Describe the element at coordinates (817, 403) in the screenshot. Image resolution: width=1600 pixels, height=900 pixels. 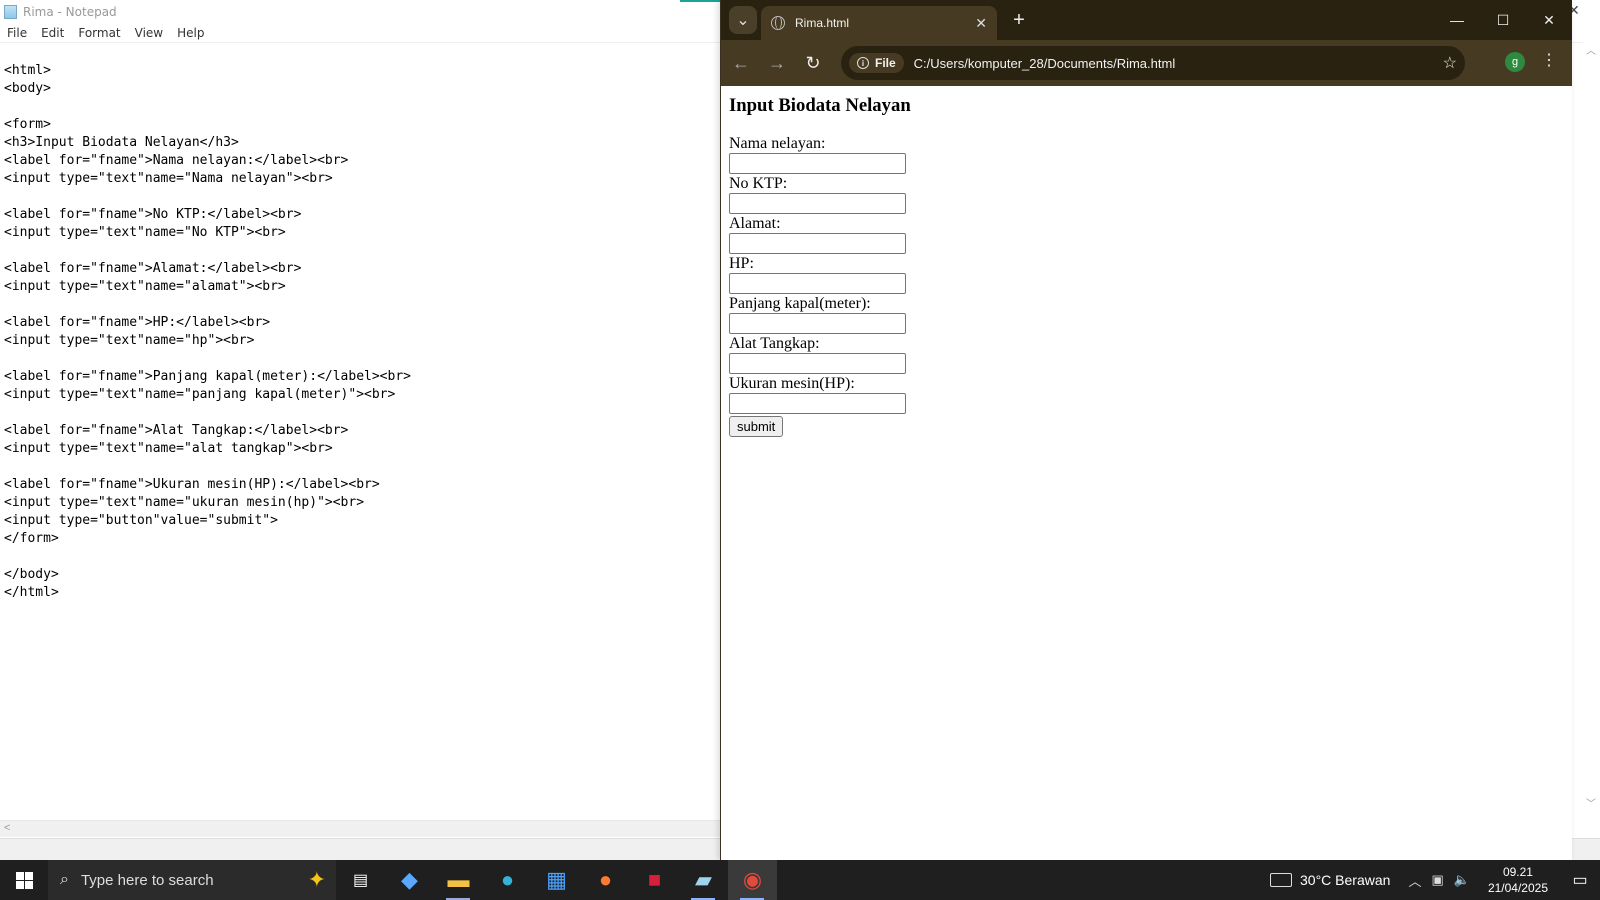
I see `input-ukuran-mesin` at that location.